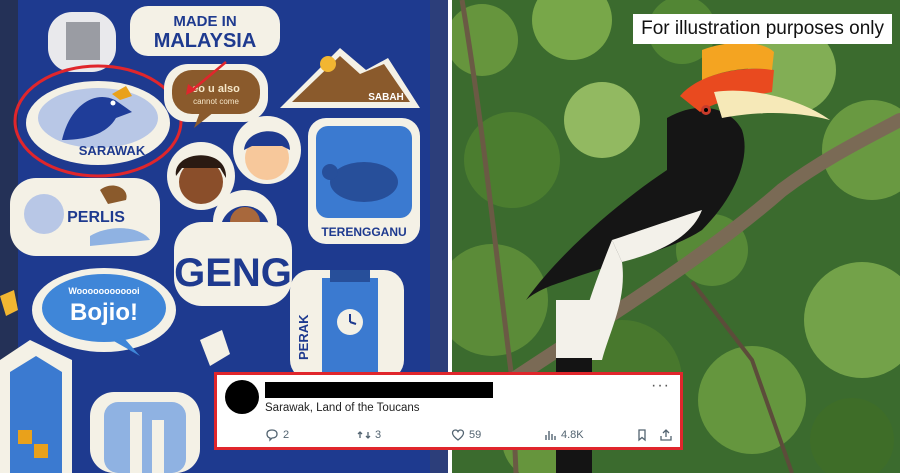 The height and width of the screenshot is (473, 900). Describe the element at coordinates (364, 435) in the screenshot. I see `repost-icon` at that location.